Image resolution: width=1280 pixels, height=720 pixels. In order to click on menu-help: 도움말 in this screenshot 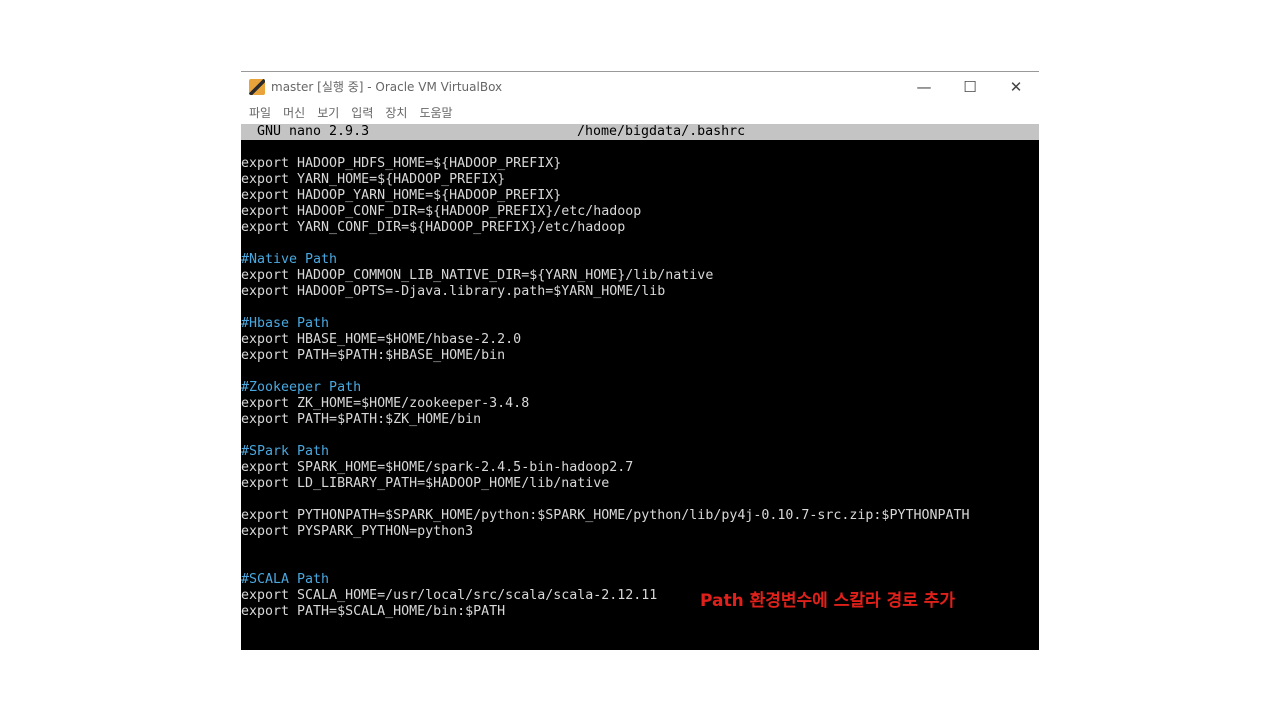, I will do `click(435, 112)`.